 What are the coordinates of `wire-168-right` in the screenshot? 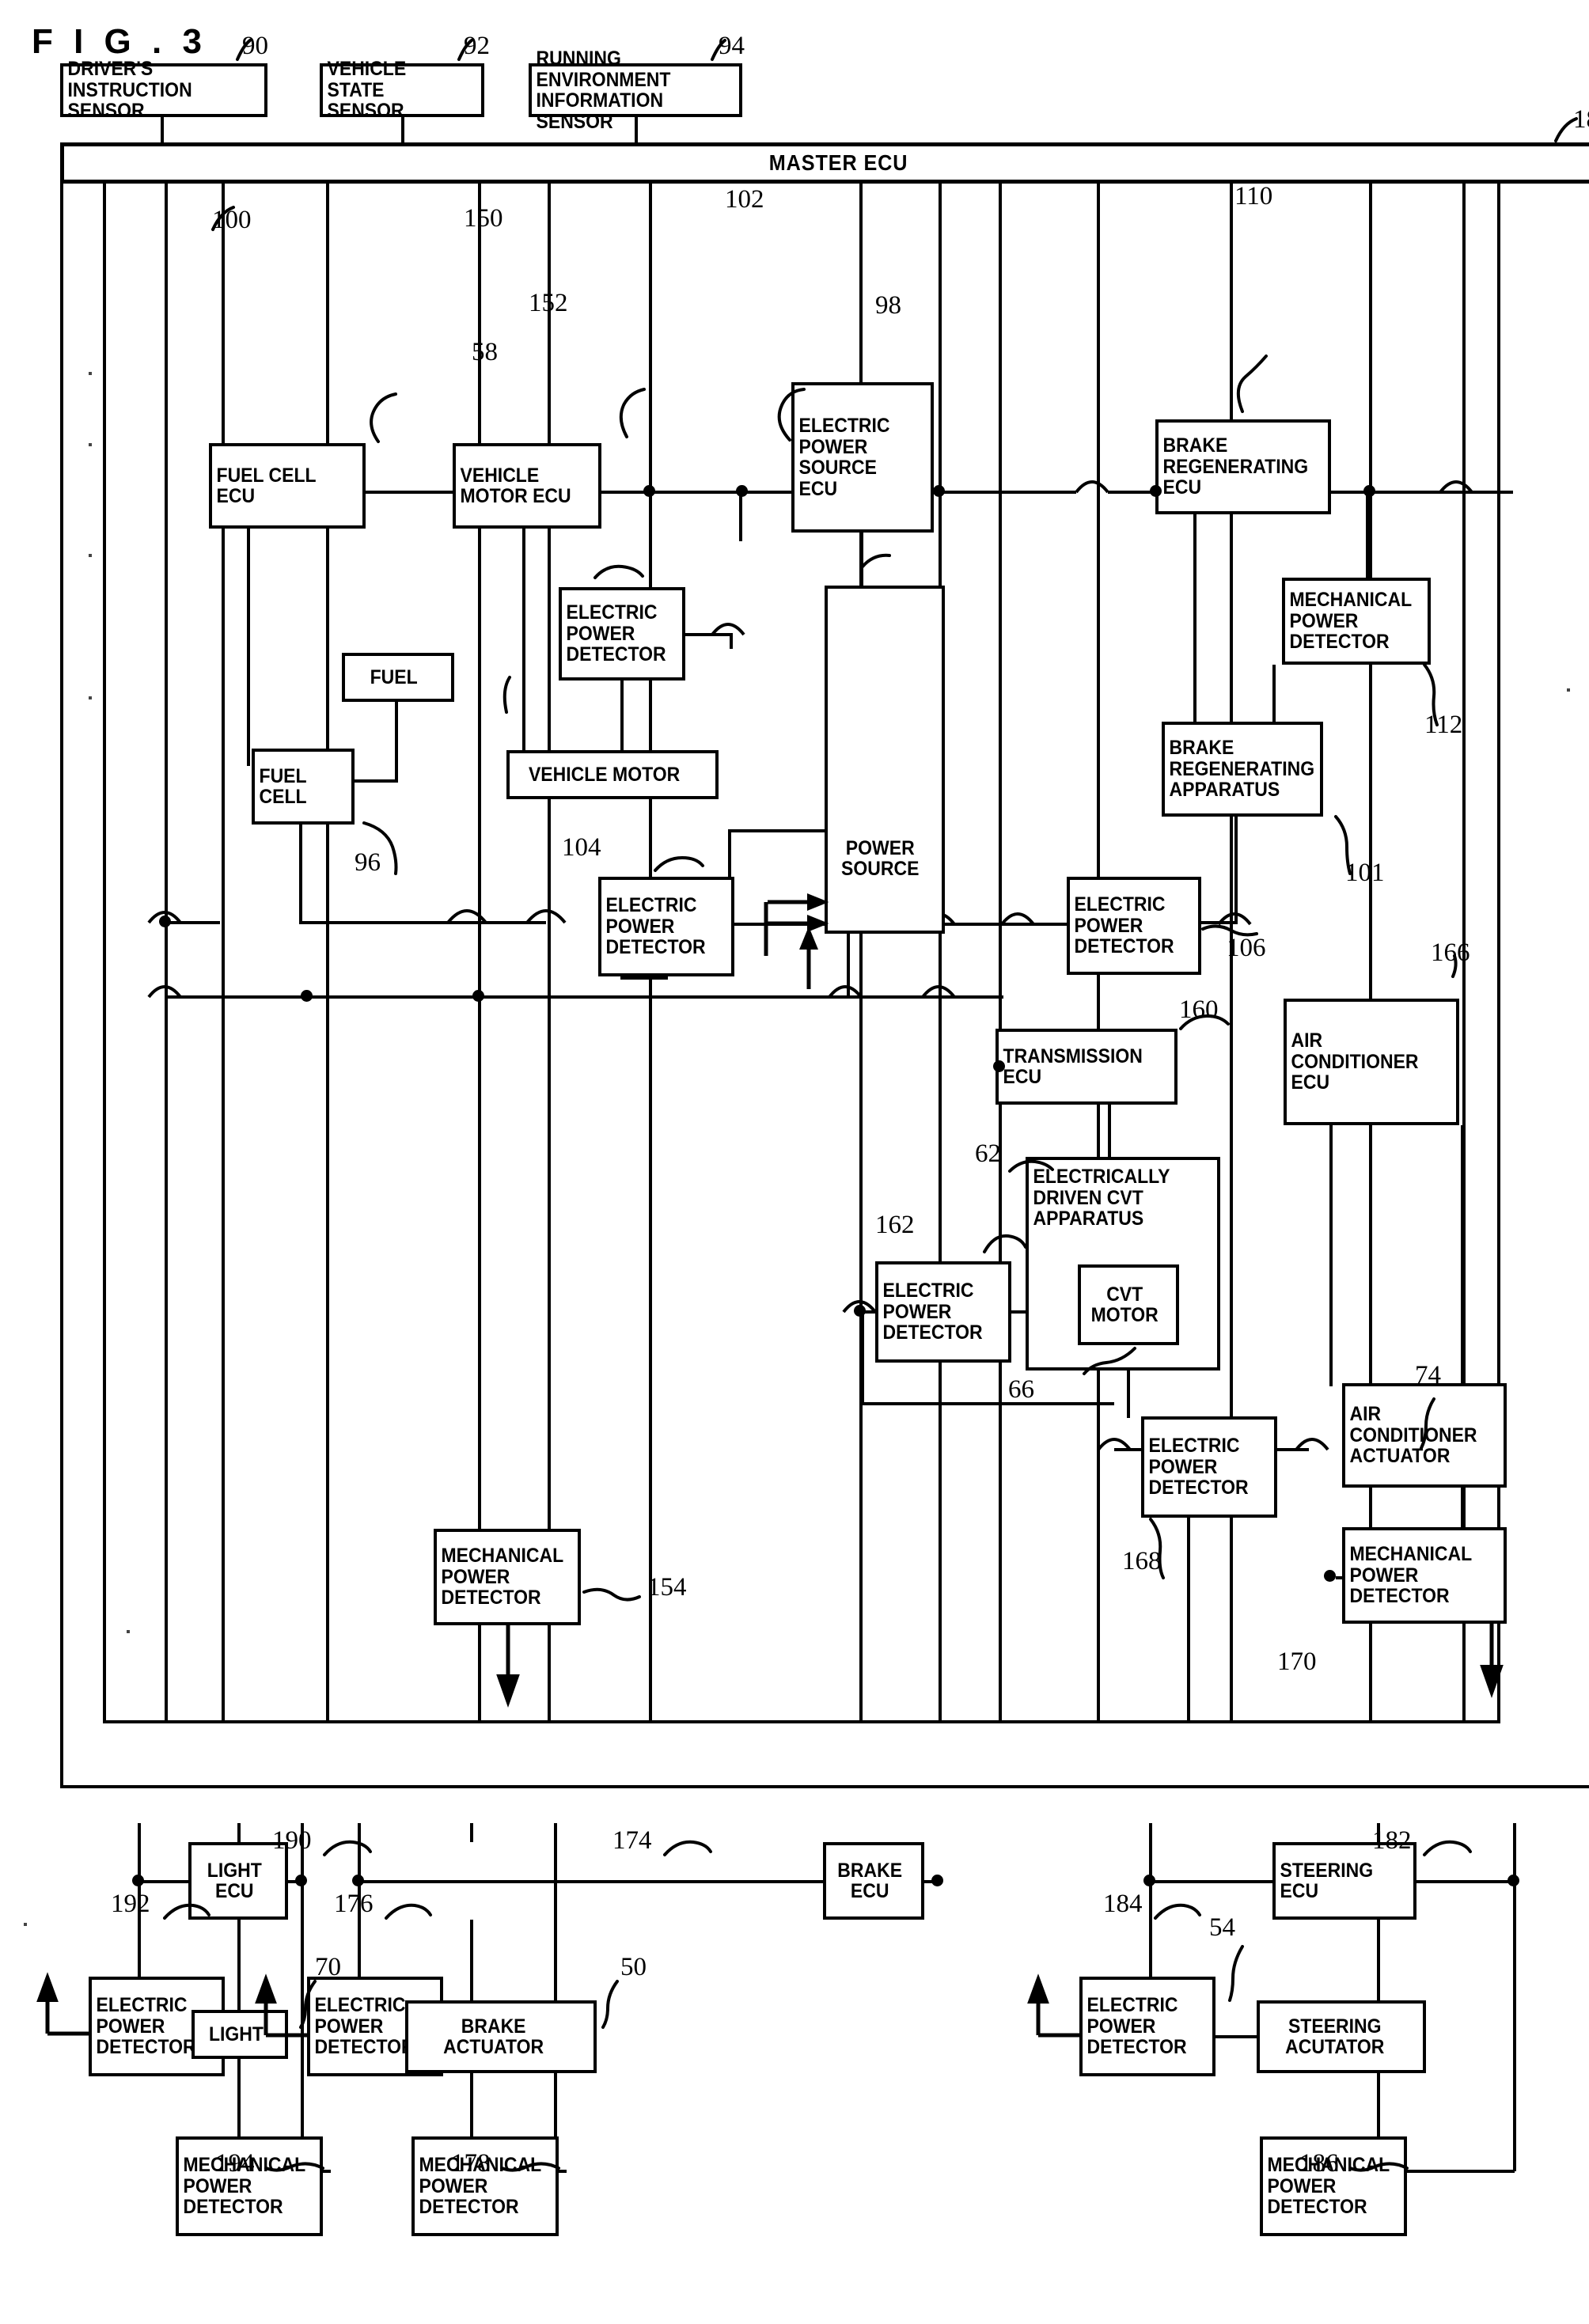 It's located at (1293, 1449).